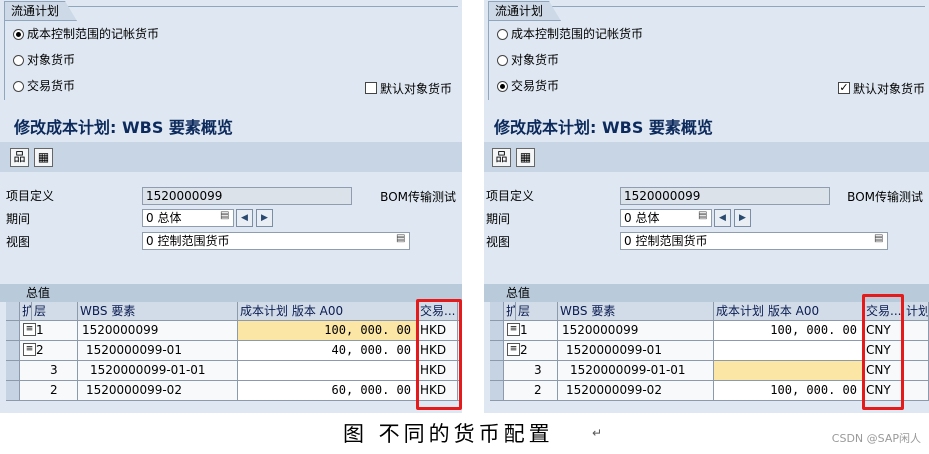 The height and width of the screenshot is (454, 929). Describe the element at coordinates (328, 391) in the screenshot. I see `table-cell-cost: 60, 000. 00` at that location.